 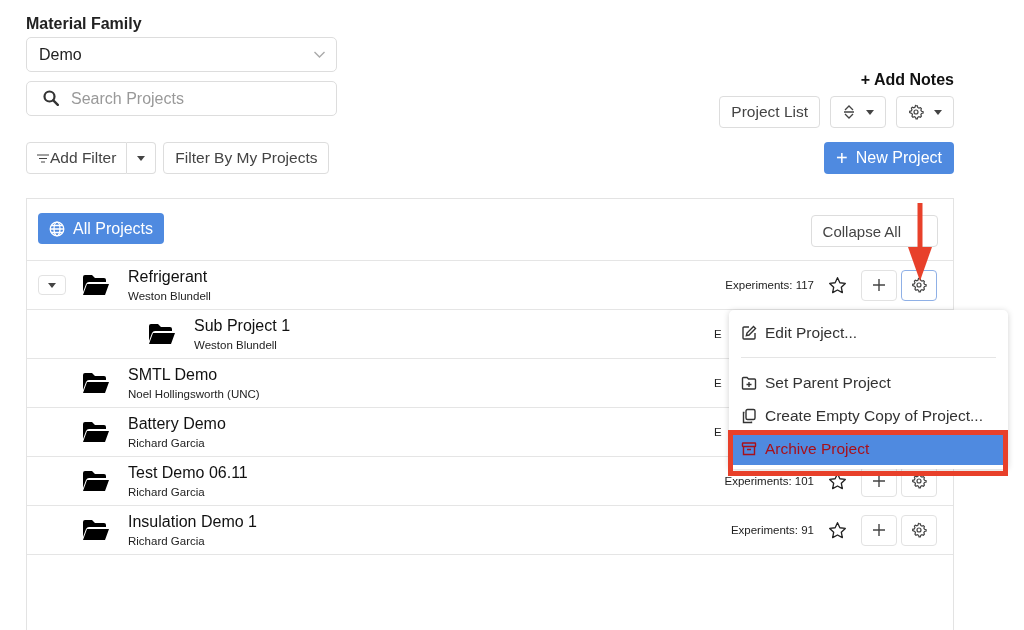 I want to click on project-list-button: Project List, so click(x=769, y=112).